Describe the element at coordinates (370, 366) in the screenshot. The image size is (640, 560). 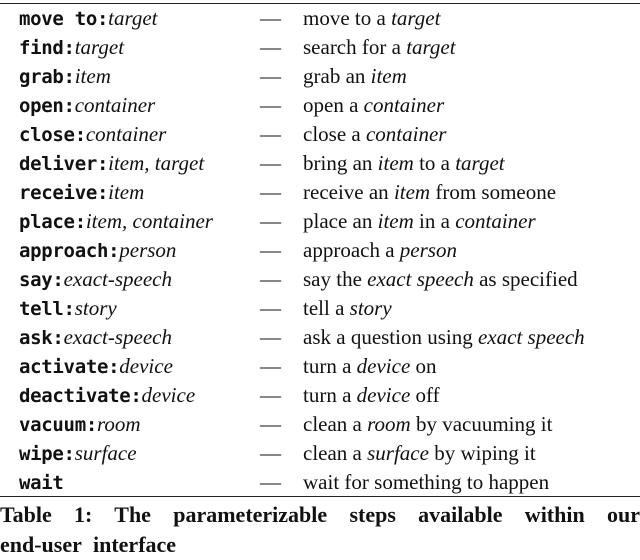
I see `step-description: turn a device on` at that location.